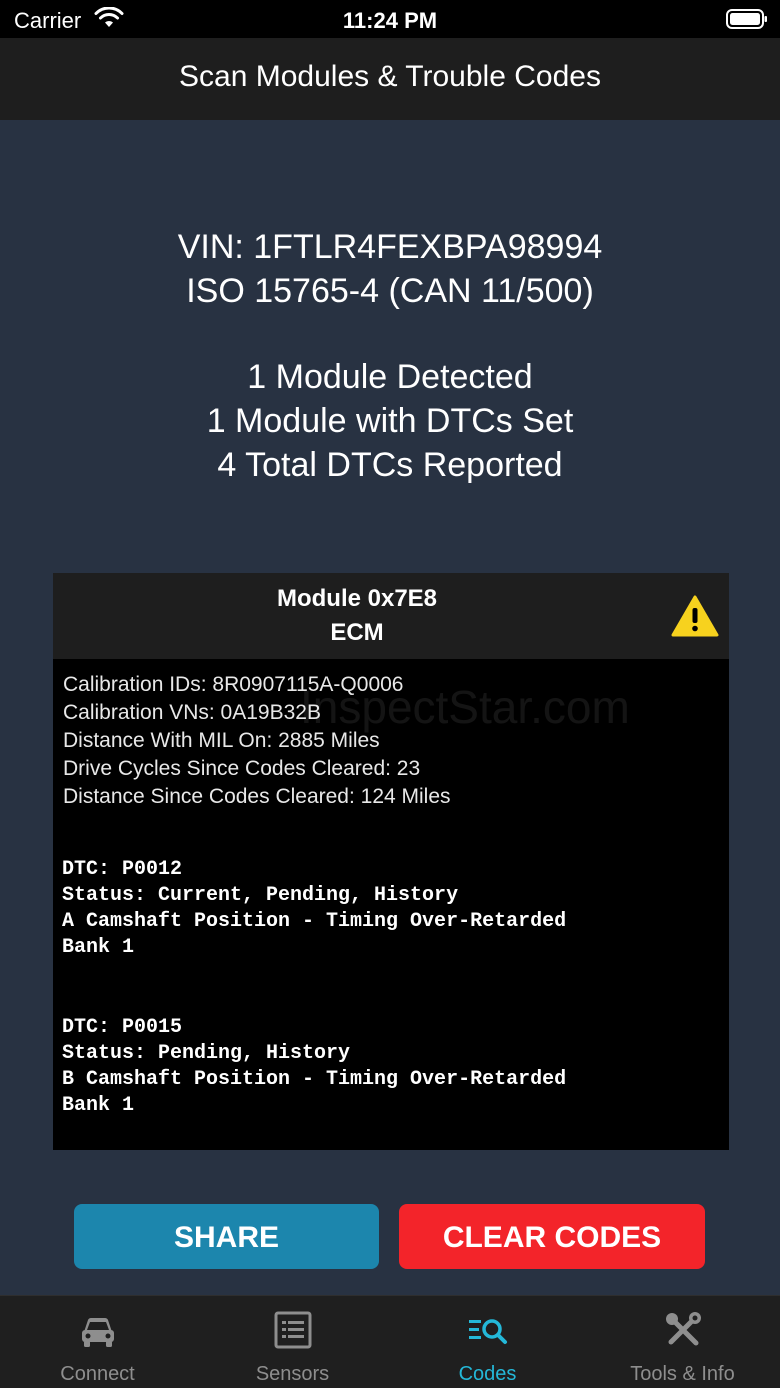  I want to click on drive-cycles-text: Drive Cycles Since Codes Cleared: 23, so click(242, 768).